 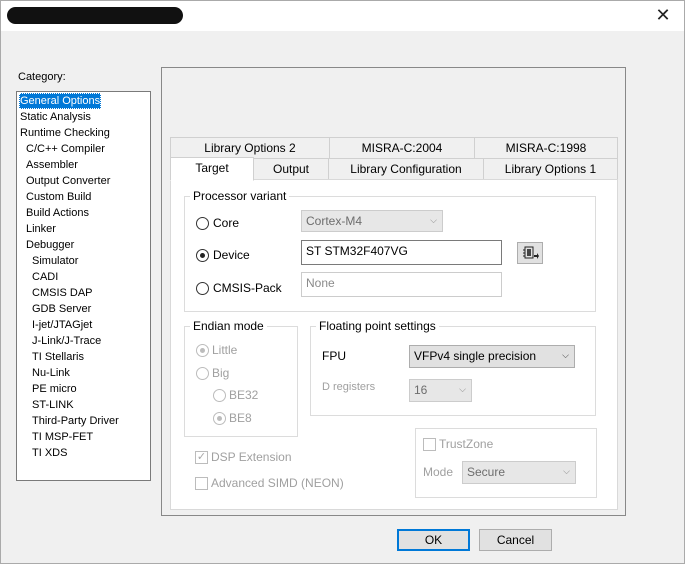 I want to click on trustzone-mode-select: Secure ⌵, so click(x=519, y=472).